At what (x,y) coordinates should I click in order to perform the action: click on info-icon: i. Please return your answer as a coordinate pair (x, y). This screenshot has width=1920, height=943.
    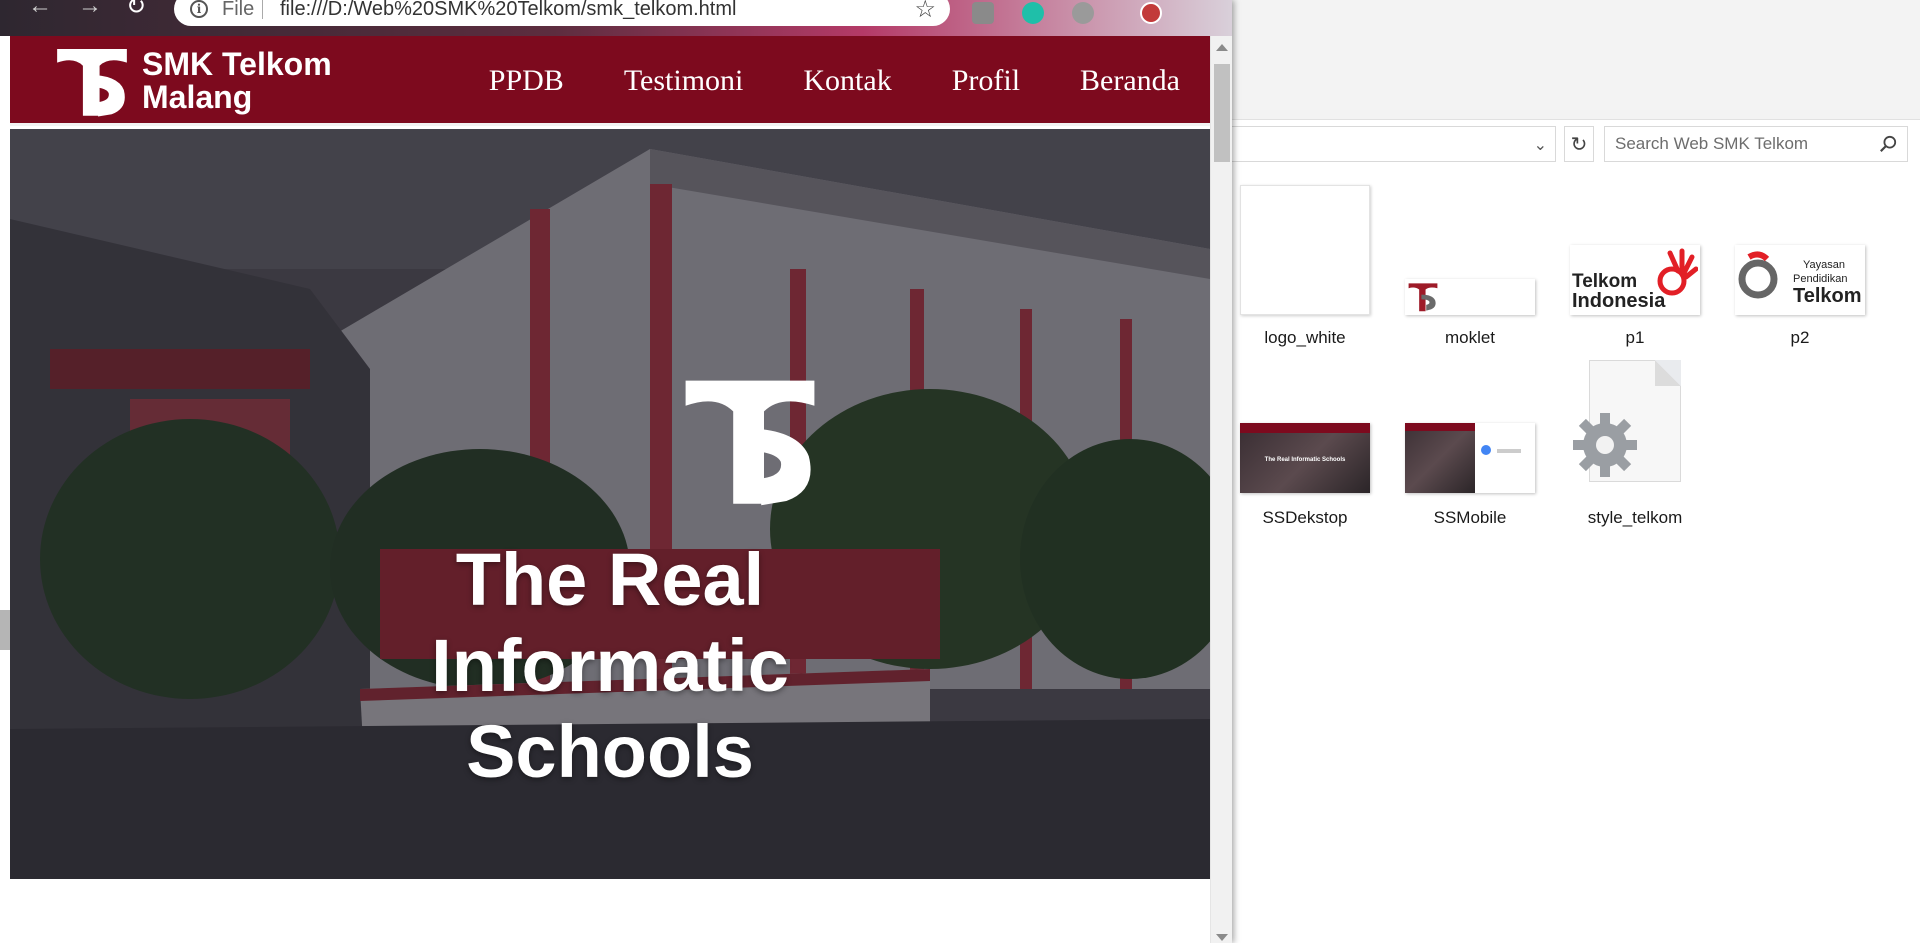
    Looking at the image, I should click on (199, 9).